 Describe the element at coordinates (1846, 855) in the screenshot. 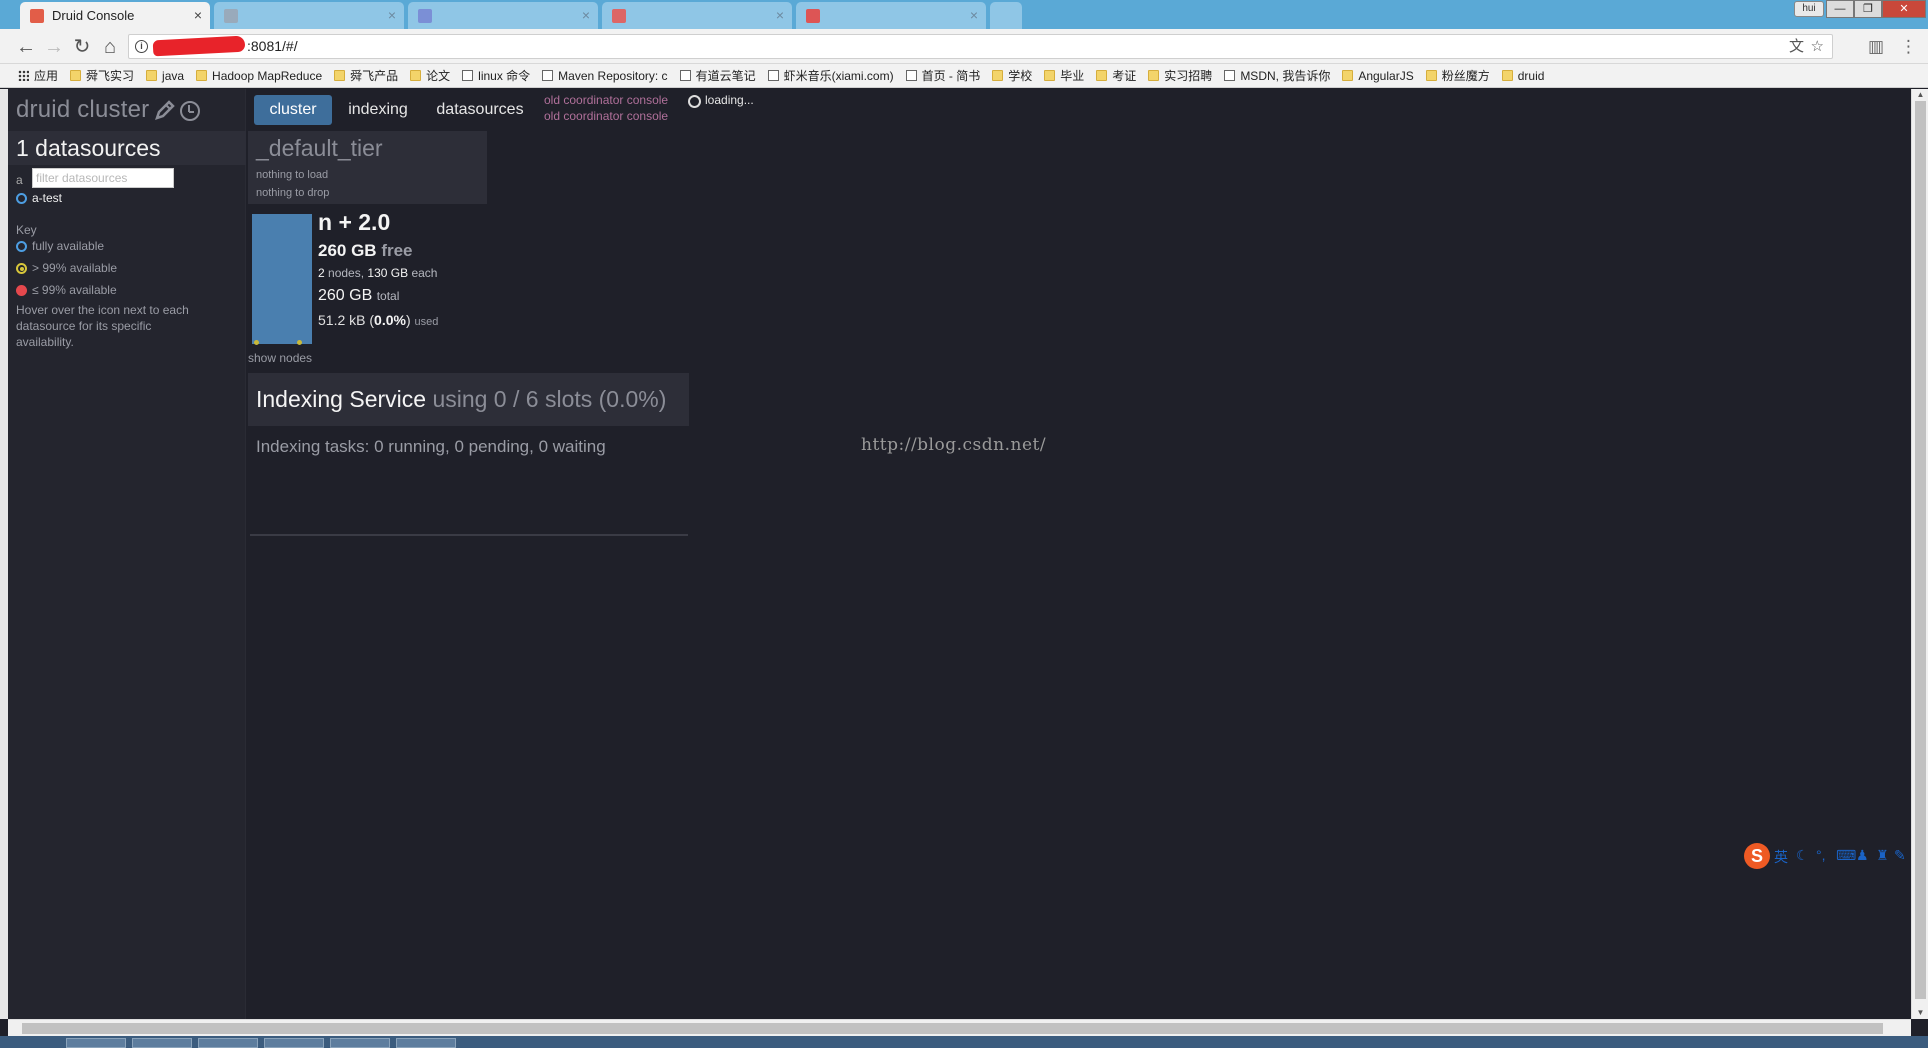

I see `keyboard-icon: ⌨` at that location.